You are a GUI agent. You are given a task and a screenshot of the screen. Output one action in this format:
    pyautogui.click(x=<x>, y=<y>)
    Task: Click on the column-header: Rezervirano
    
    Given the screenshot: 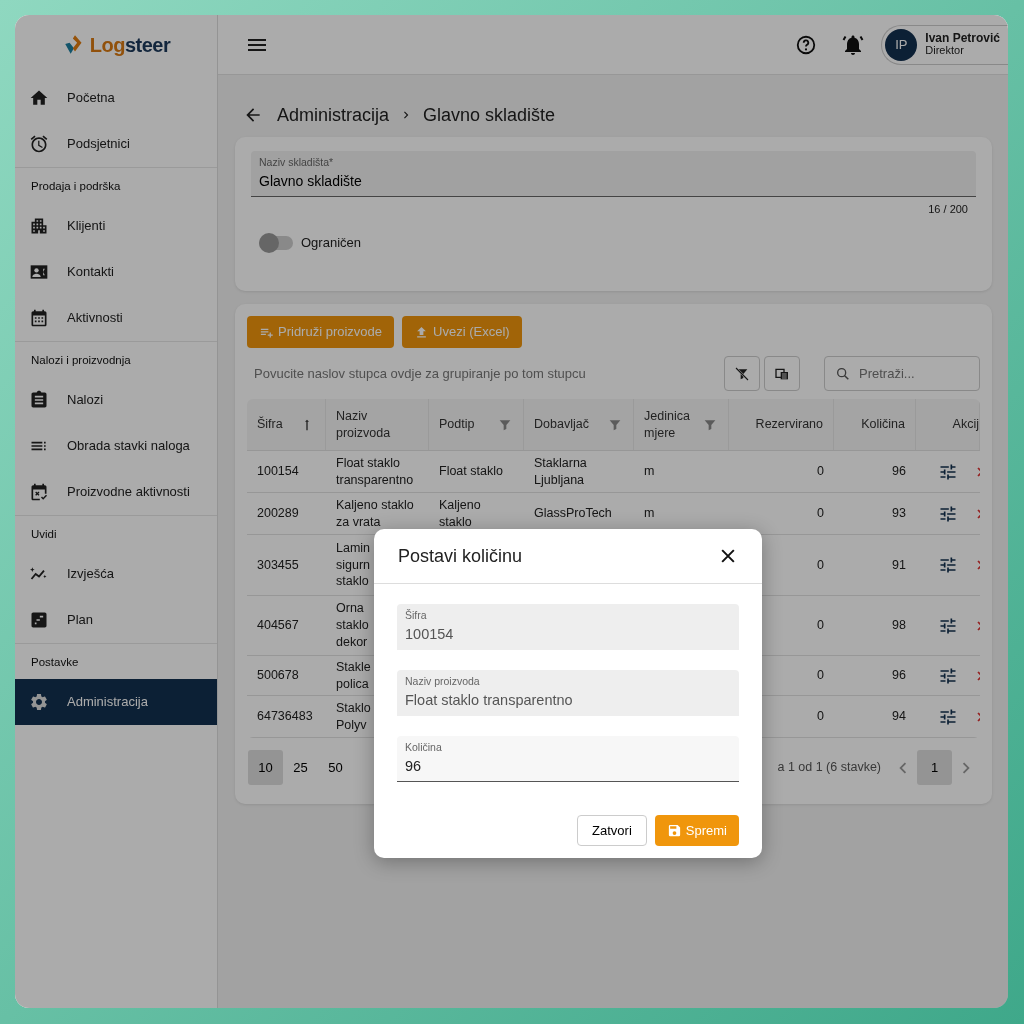 What is the action you would take?
    pyautogui.click(x=781, y=424)
    